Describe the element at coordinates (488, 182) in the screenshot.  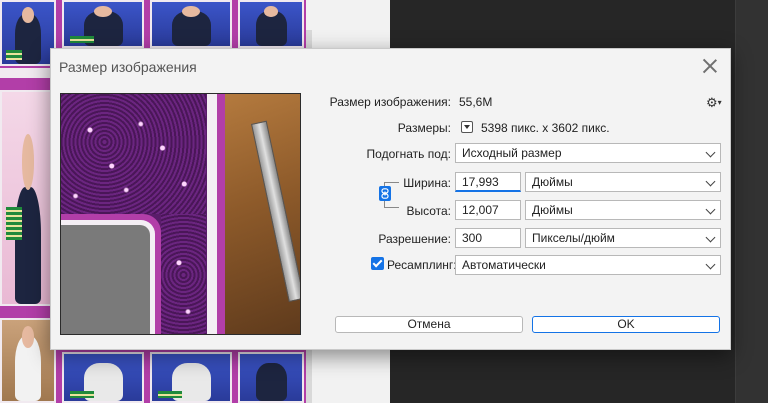
I see `width-input: 17,993` at that location.